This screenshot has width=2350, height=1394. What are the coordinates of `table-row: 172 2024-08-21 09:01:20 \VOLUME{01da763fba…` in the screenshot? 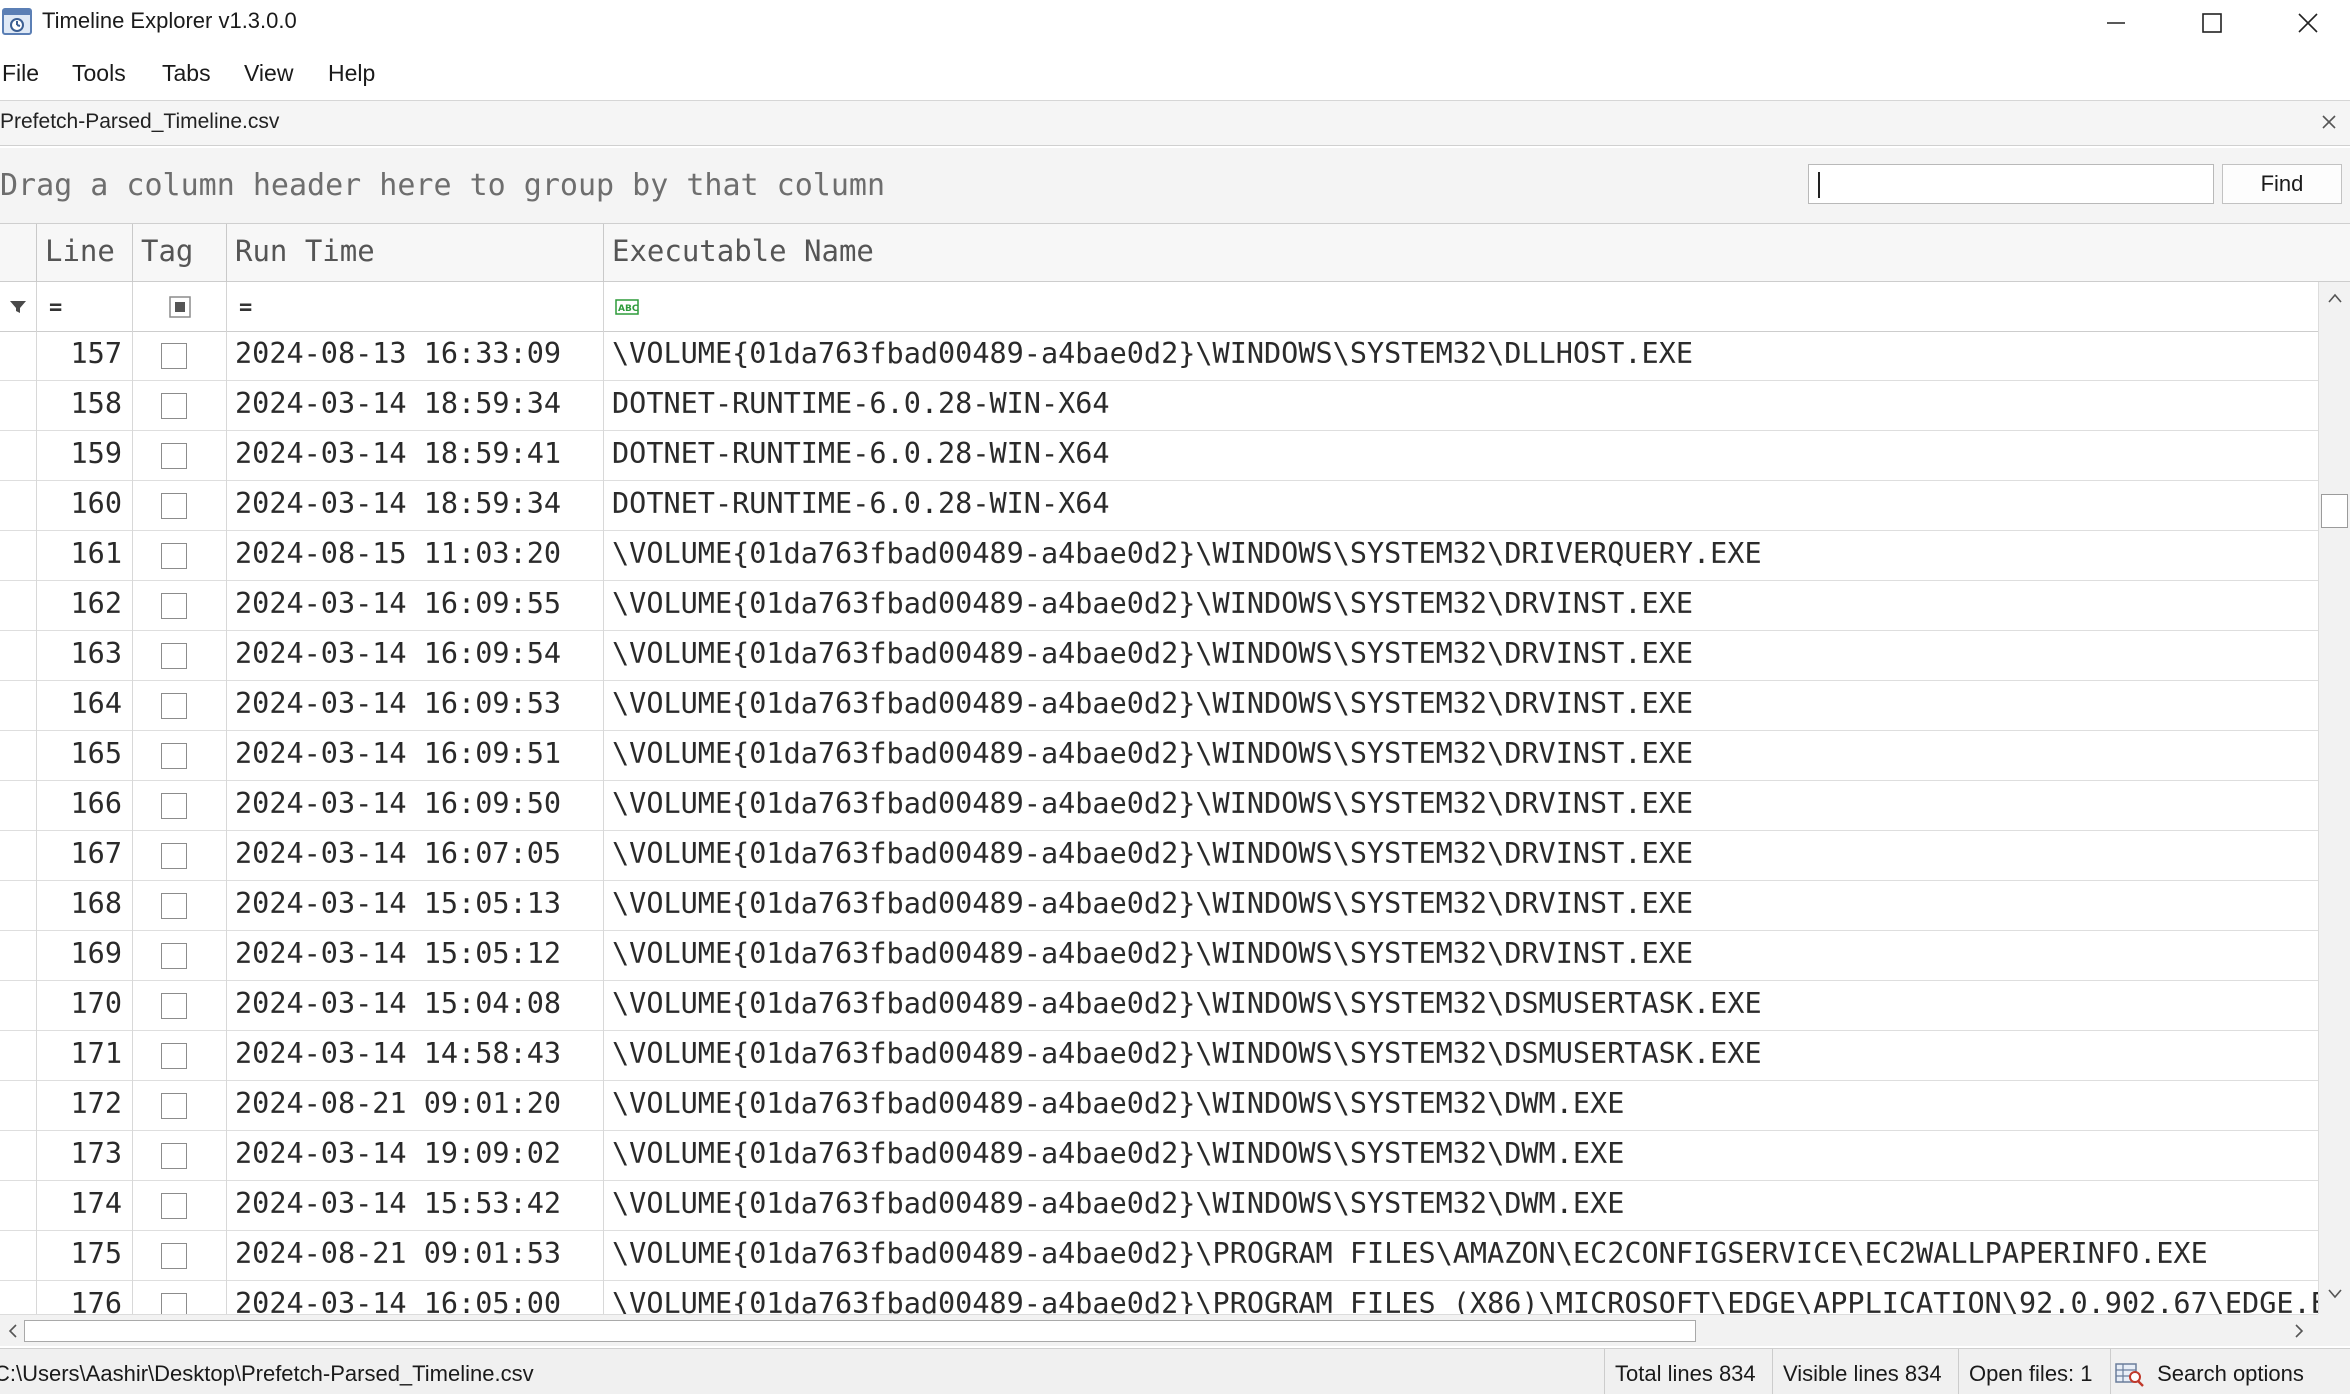 It's located at (1159, 1106).